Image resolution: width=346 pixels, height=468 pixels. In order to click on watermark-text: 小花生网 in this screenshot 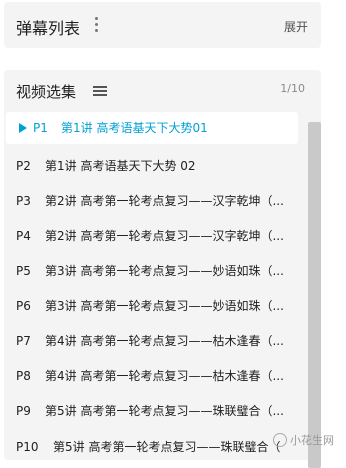, I will do `click(312, 440)`.